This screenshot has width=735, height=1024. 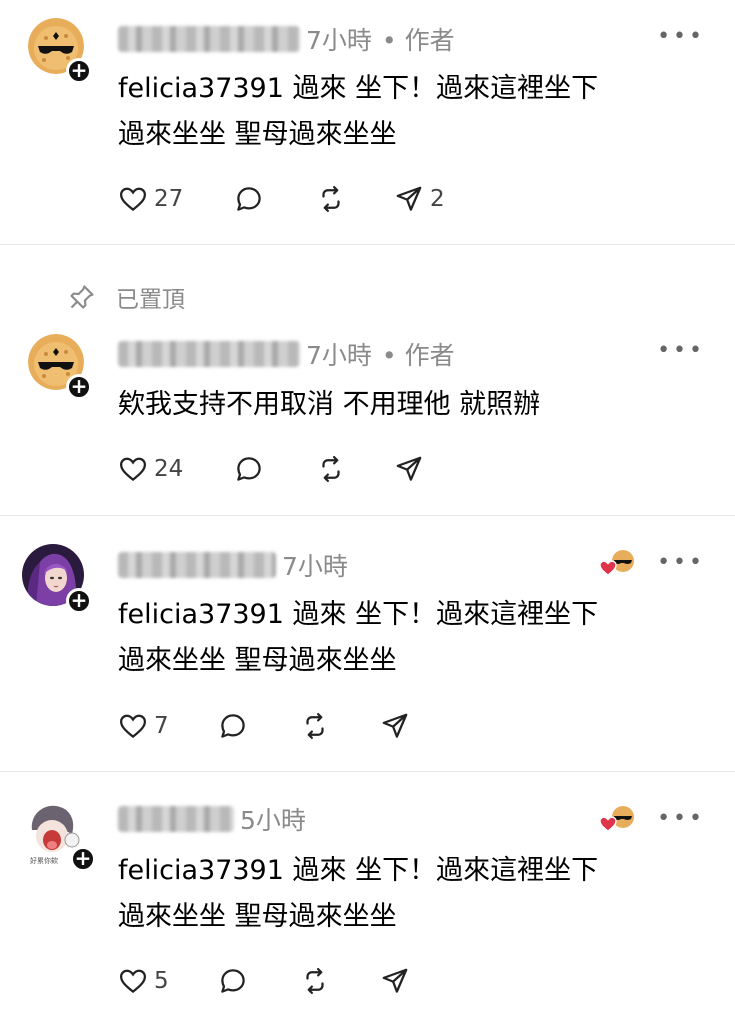 What do you see at coordinates (169, 469) in the screenshot?
I see `like-count: 24` at bounding box center [169, 469].